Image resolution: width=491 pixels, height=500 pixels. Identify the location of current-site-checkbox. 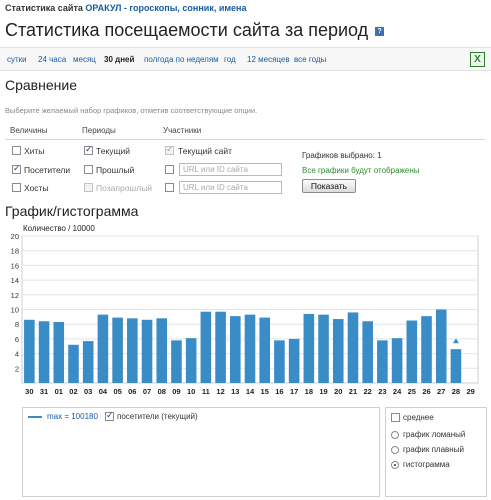
(169, 149).